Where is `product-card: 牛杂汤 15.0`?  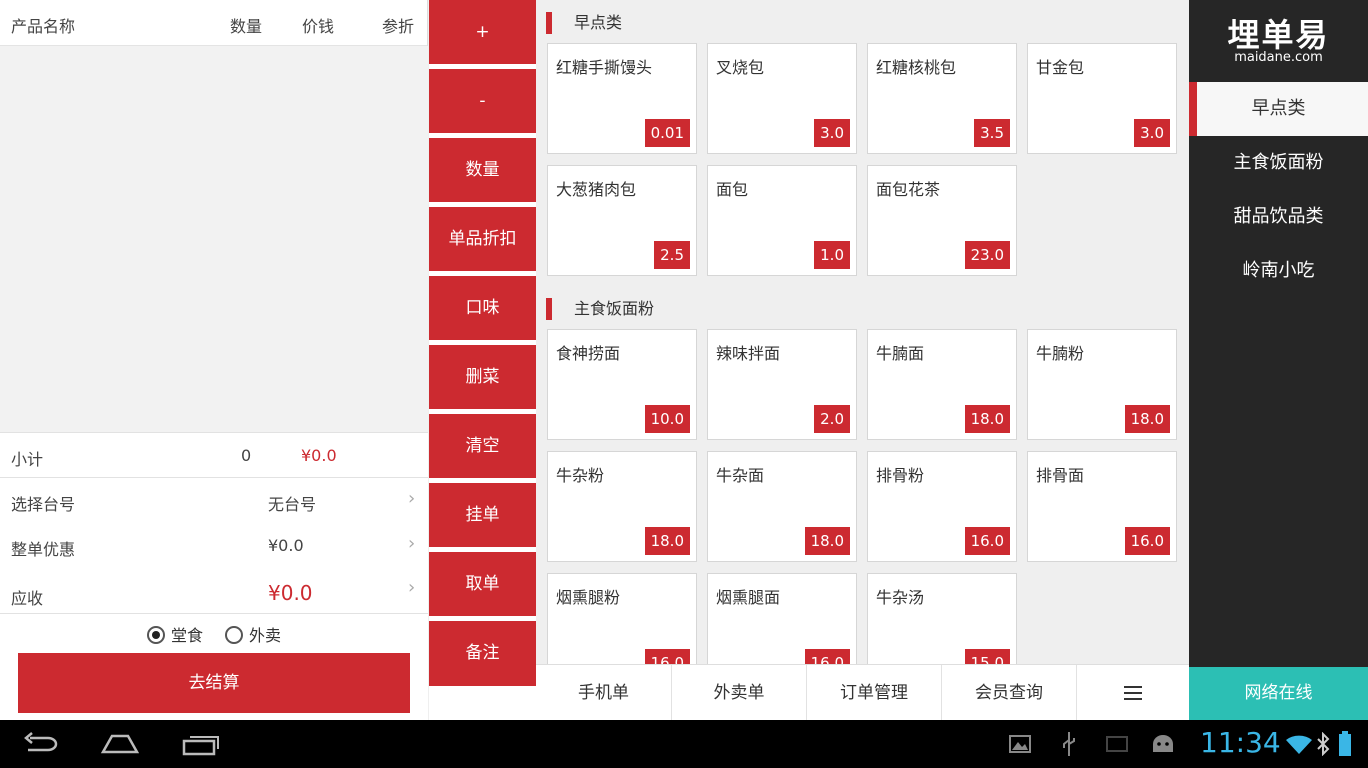 product-card: 牛杂汤 15.0 is located at coordinates (942, 618).